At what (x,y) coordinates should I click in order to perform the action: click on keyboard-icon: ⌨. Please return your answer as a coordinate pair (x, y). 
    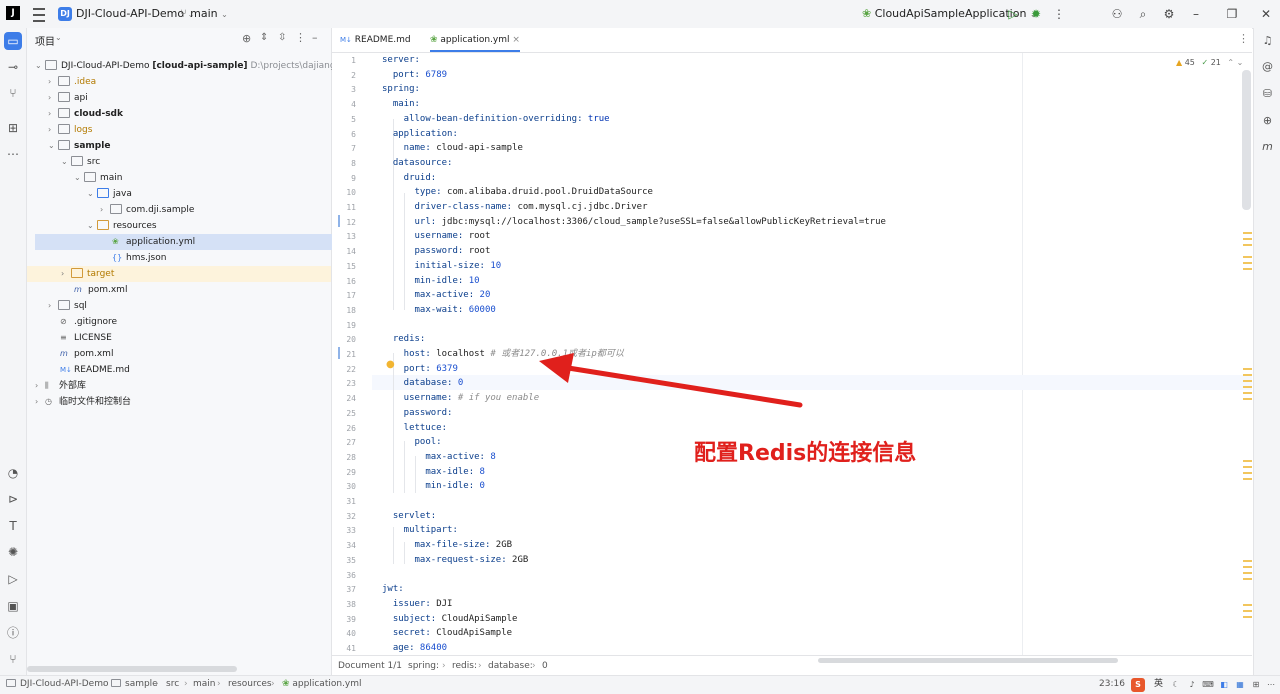
    Looking at the image, I should click on (1208, 685).